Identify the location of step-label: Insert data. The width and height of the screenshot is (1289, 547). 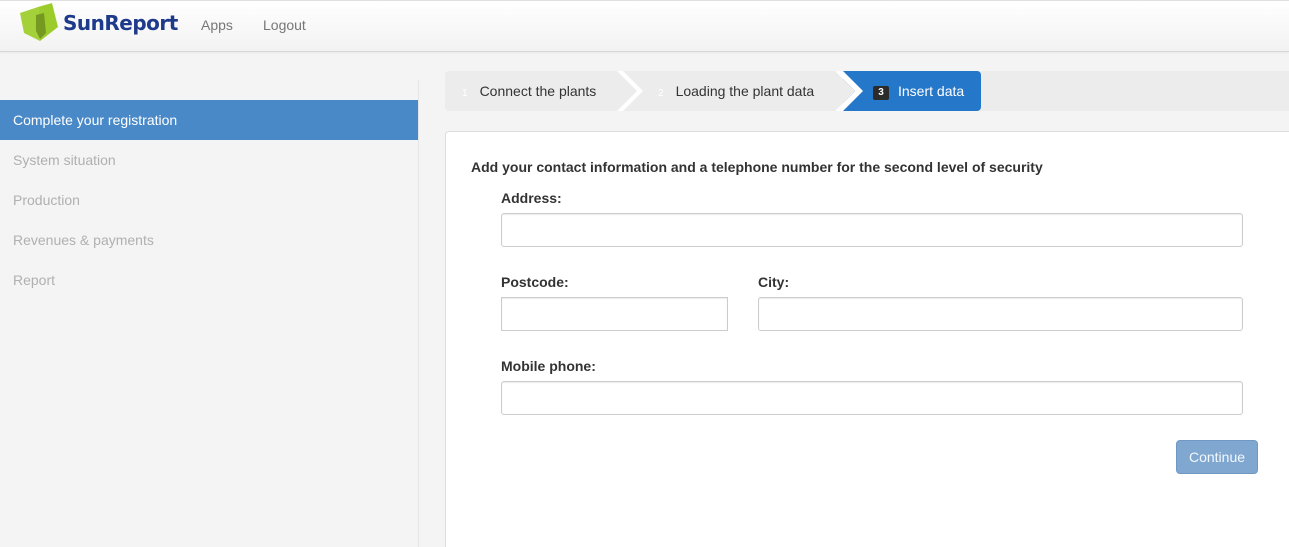
(931, 91).